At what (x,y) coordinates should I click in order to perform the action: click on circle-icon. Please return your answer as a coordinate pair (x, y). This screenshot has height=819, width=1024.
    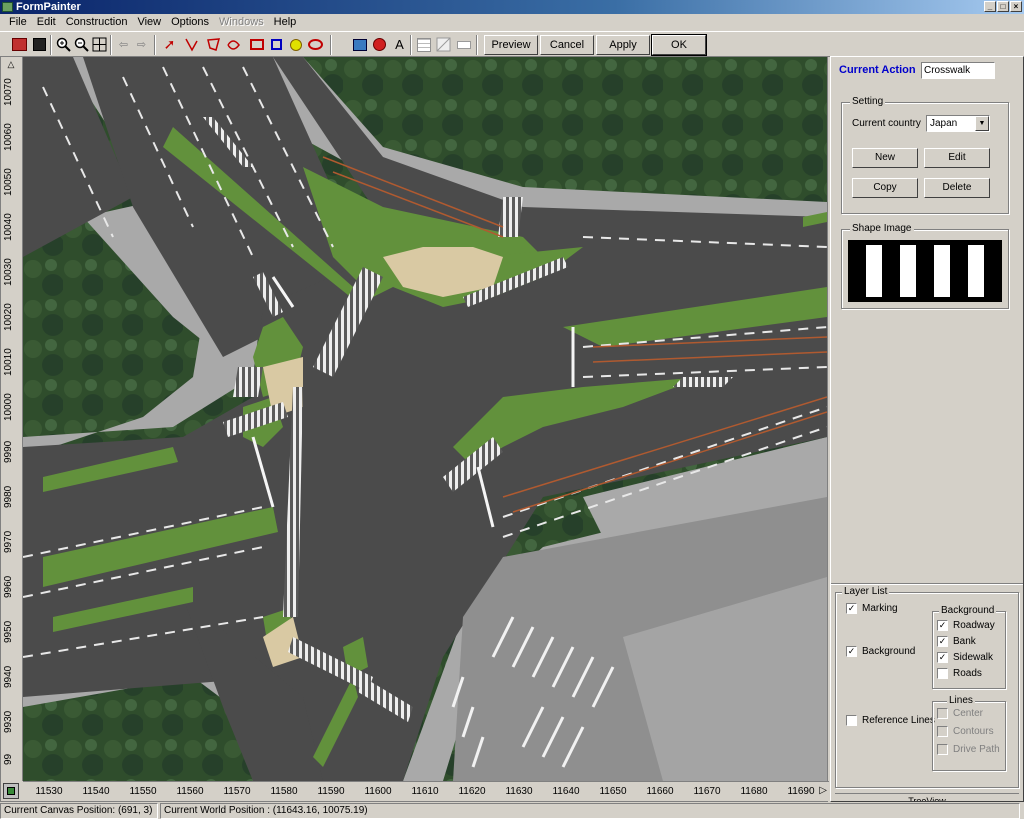
    Looking at the image, I should click on (295, 44).